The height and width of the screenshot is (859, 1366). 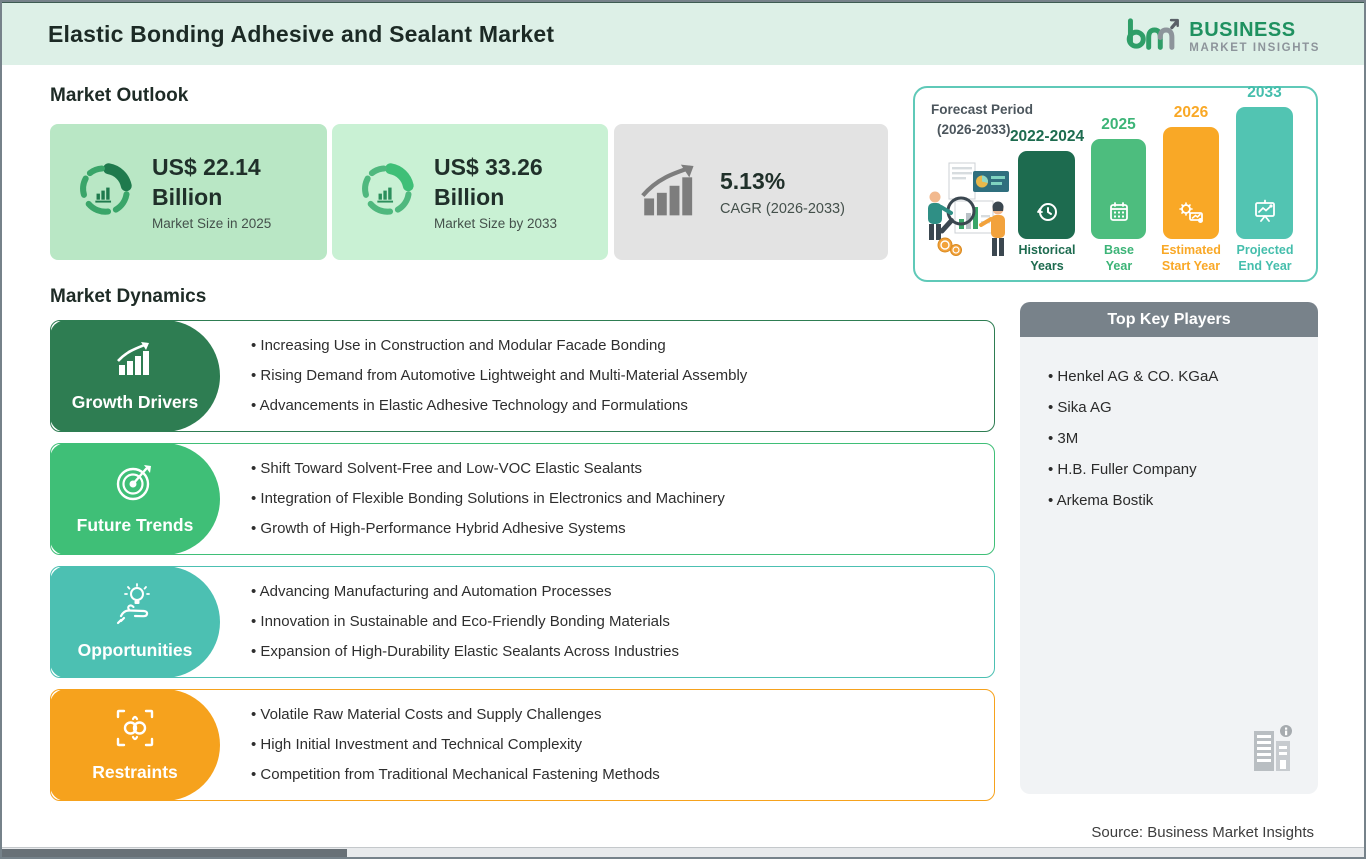 I want to click on restraints-pill: Restraints, so click(x=135, y=745).